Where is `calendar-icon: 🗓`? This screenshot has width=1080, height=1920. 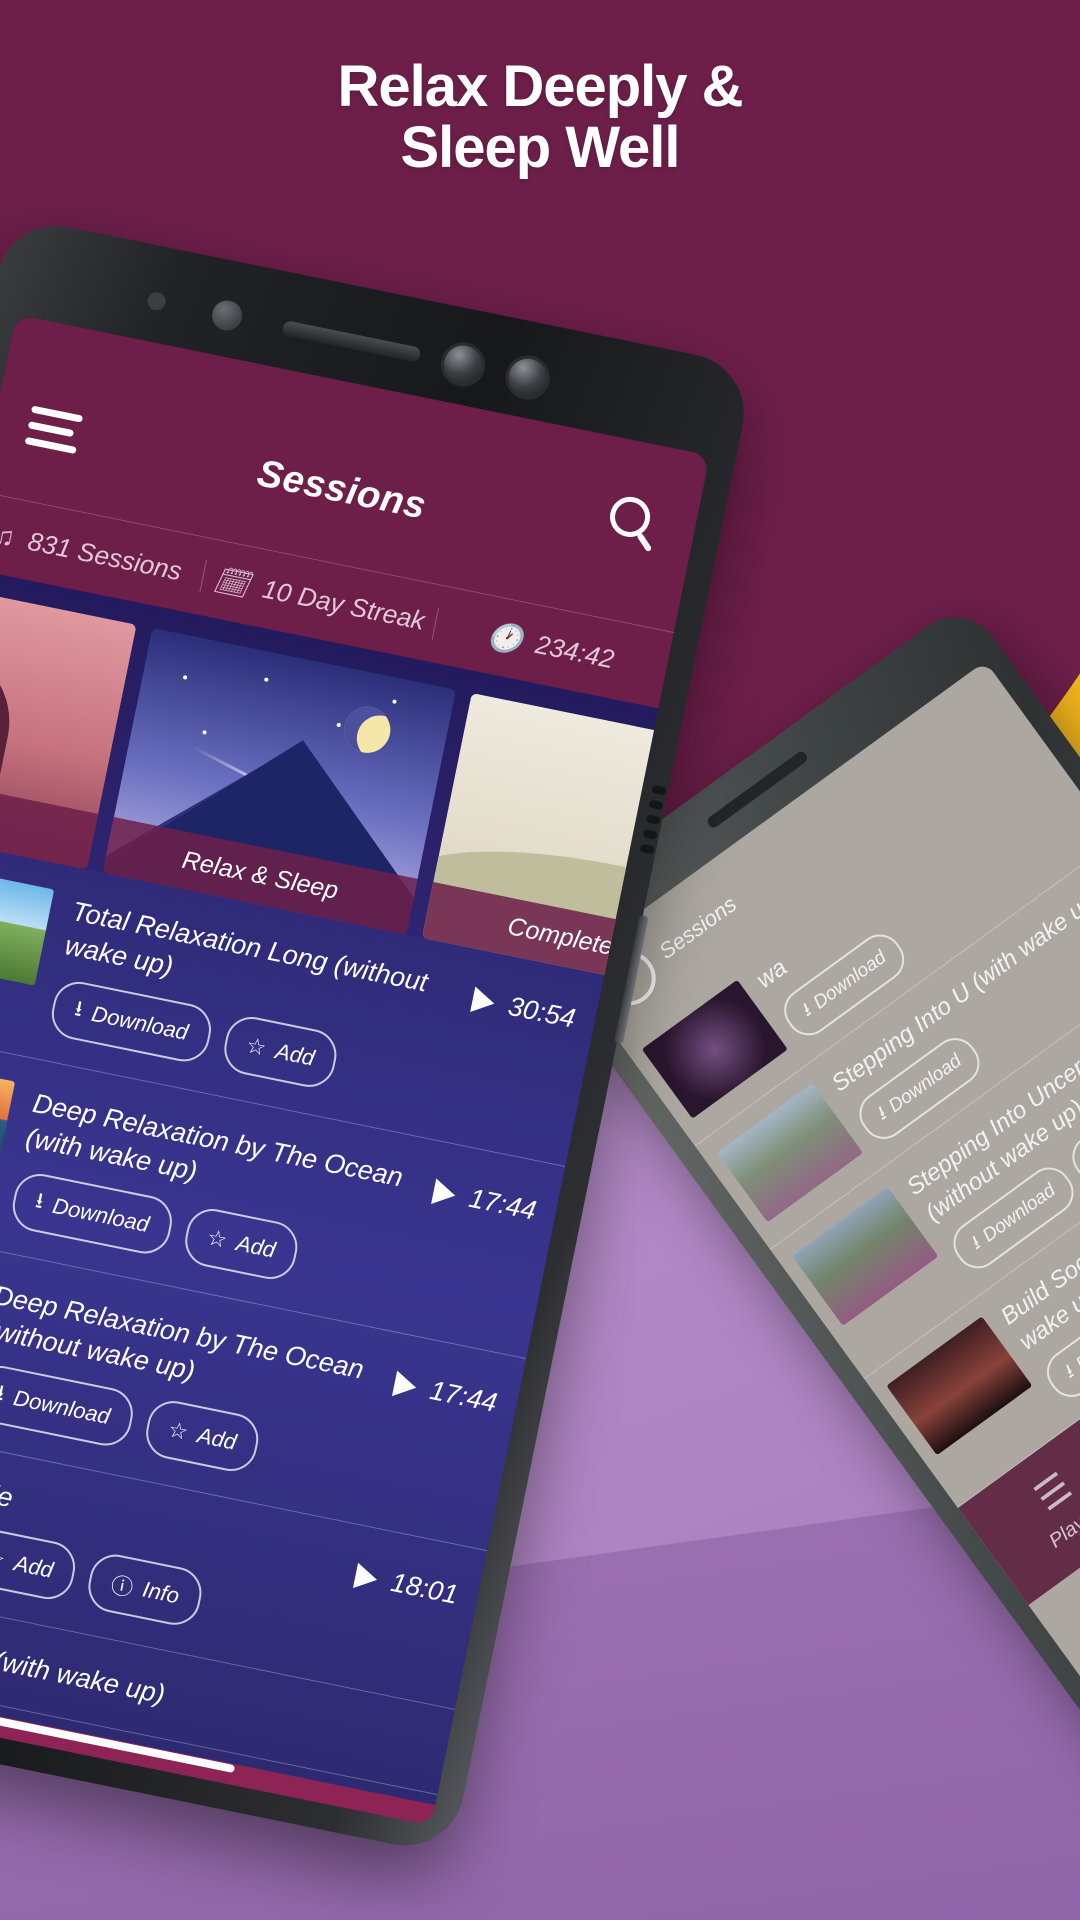
calendar-icon: 🗓 is located at coordinates (232, 582).